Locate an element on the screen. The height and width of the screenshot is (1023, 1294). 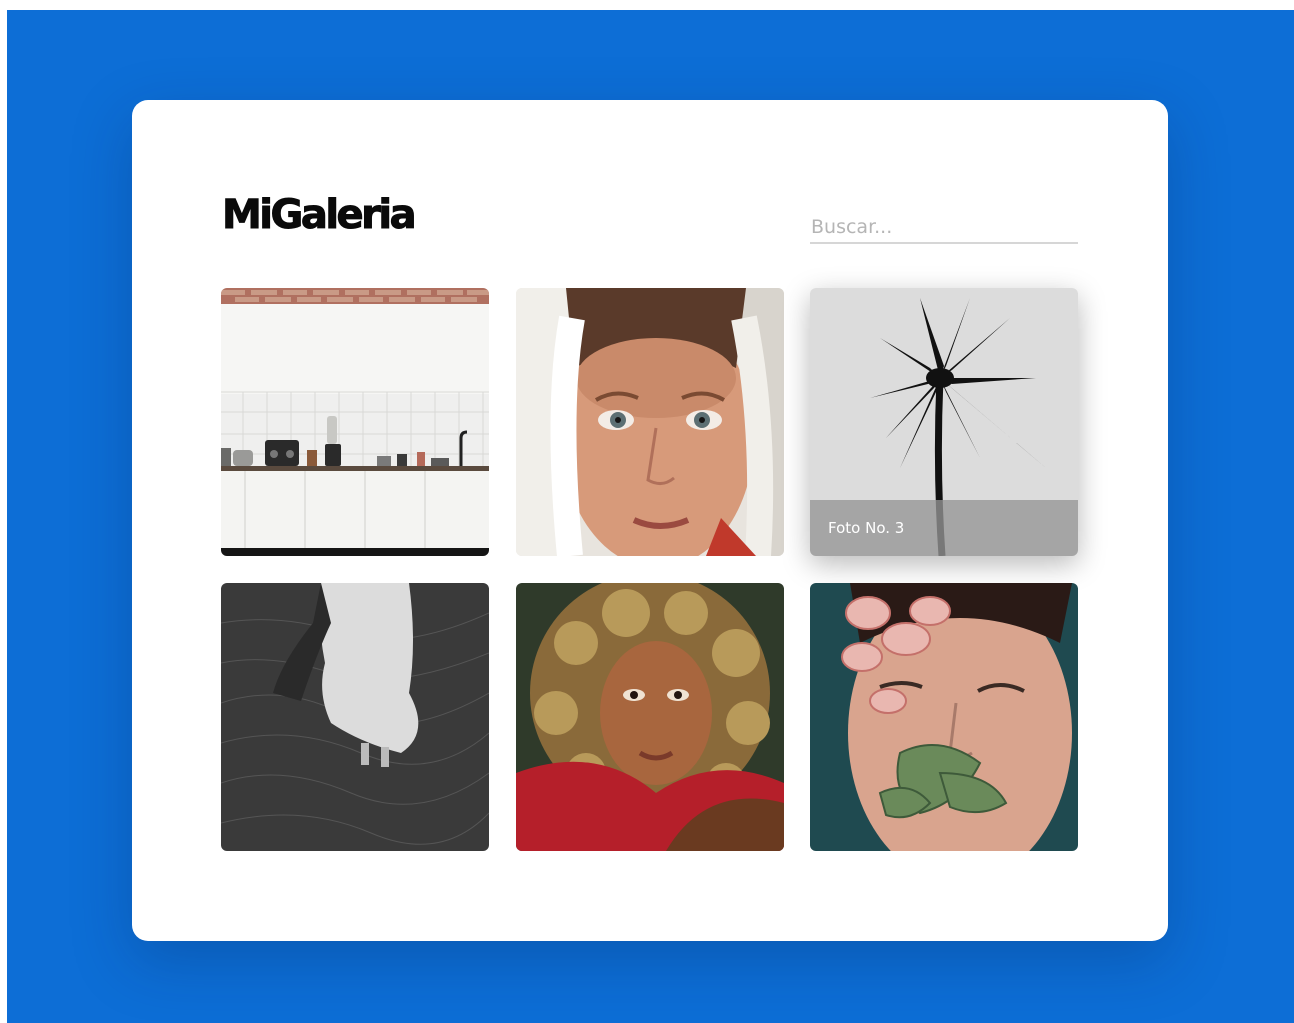
kitchen-photo is located at coordinates (355, 422).